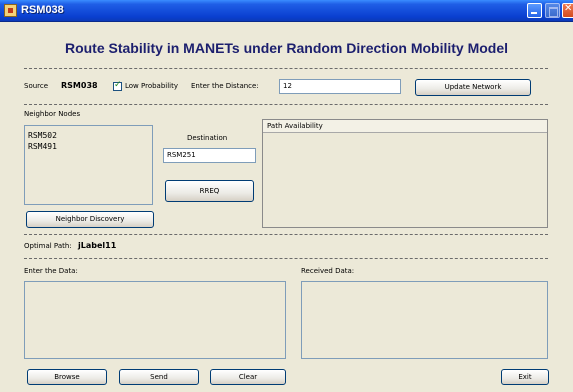 The height and width of the screenshot is (392, 573). Describe the element at coordinates (152, 86) in the screenshot. I see `low-probability-label: Low Probability` at that location.